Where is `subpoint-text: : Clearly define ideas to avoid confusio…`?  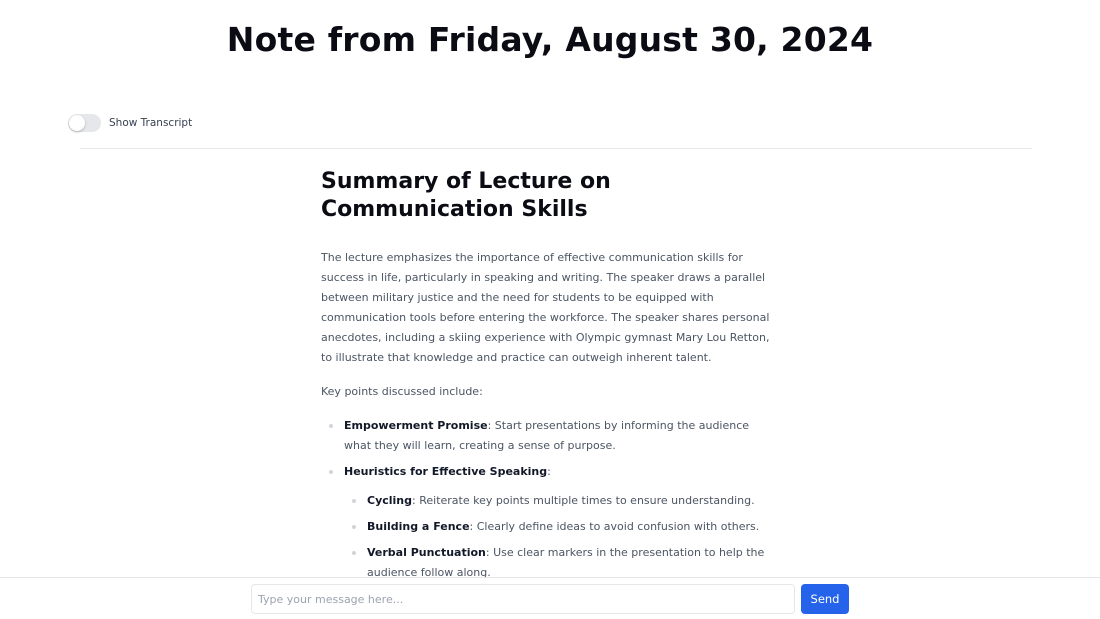
subpoint-text: : Clearly define ideas to avoid confusio… is located at coordinates (614, 526).